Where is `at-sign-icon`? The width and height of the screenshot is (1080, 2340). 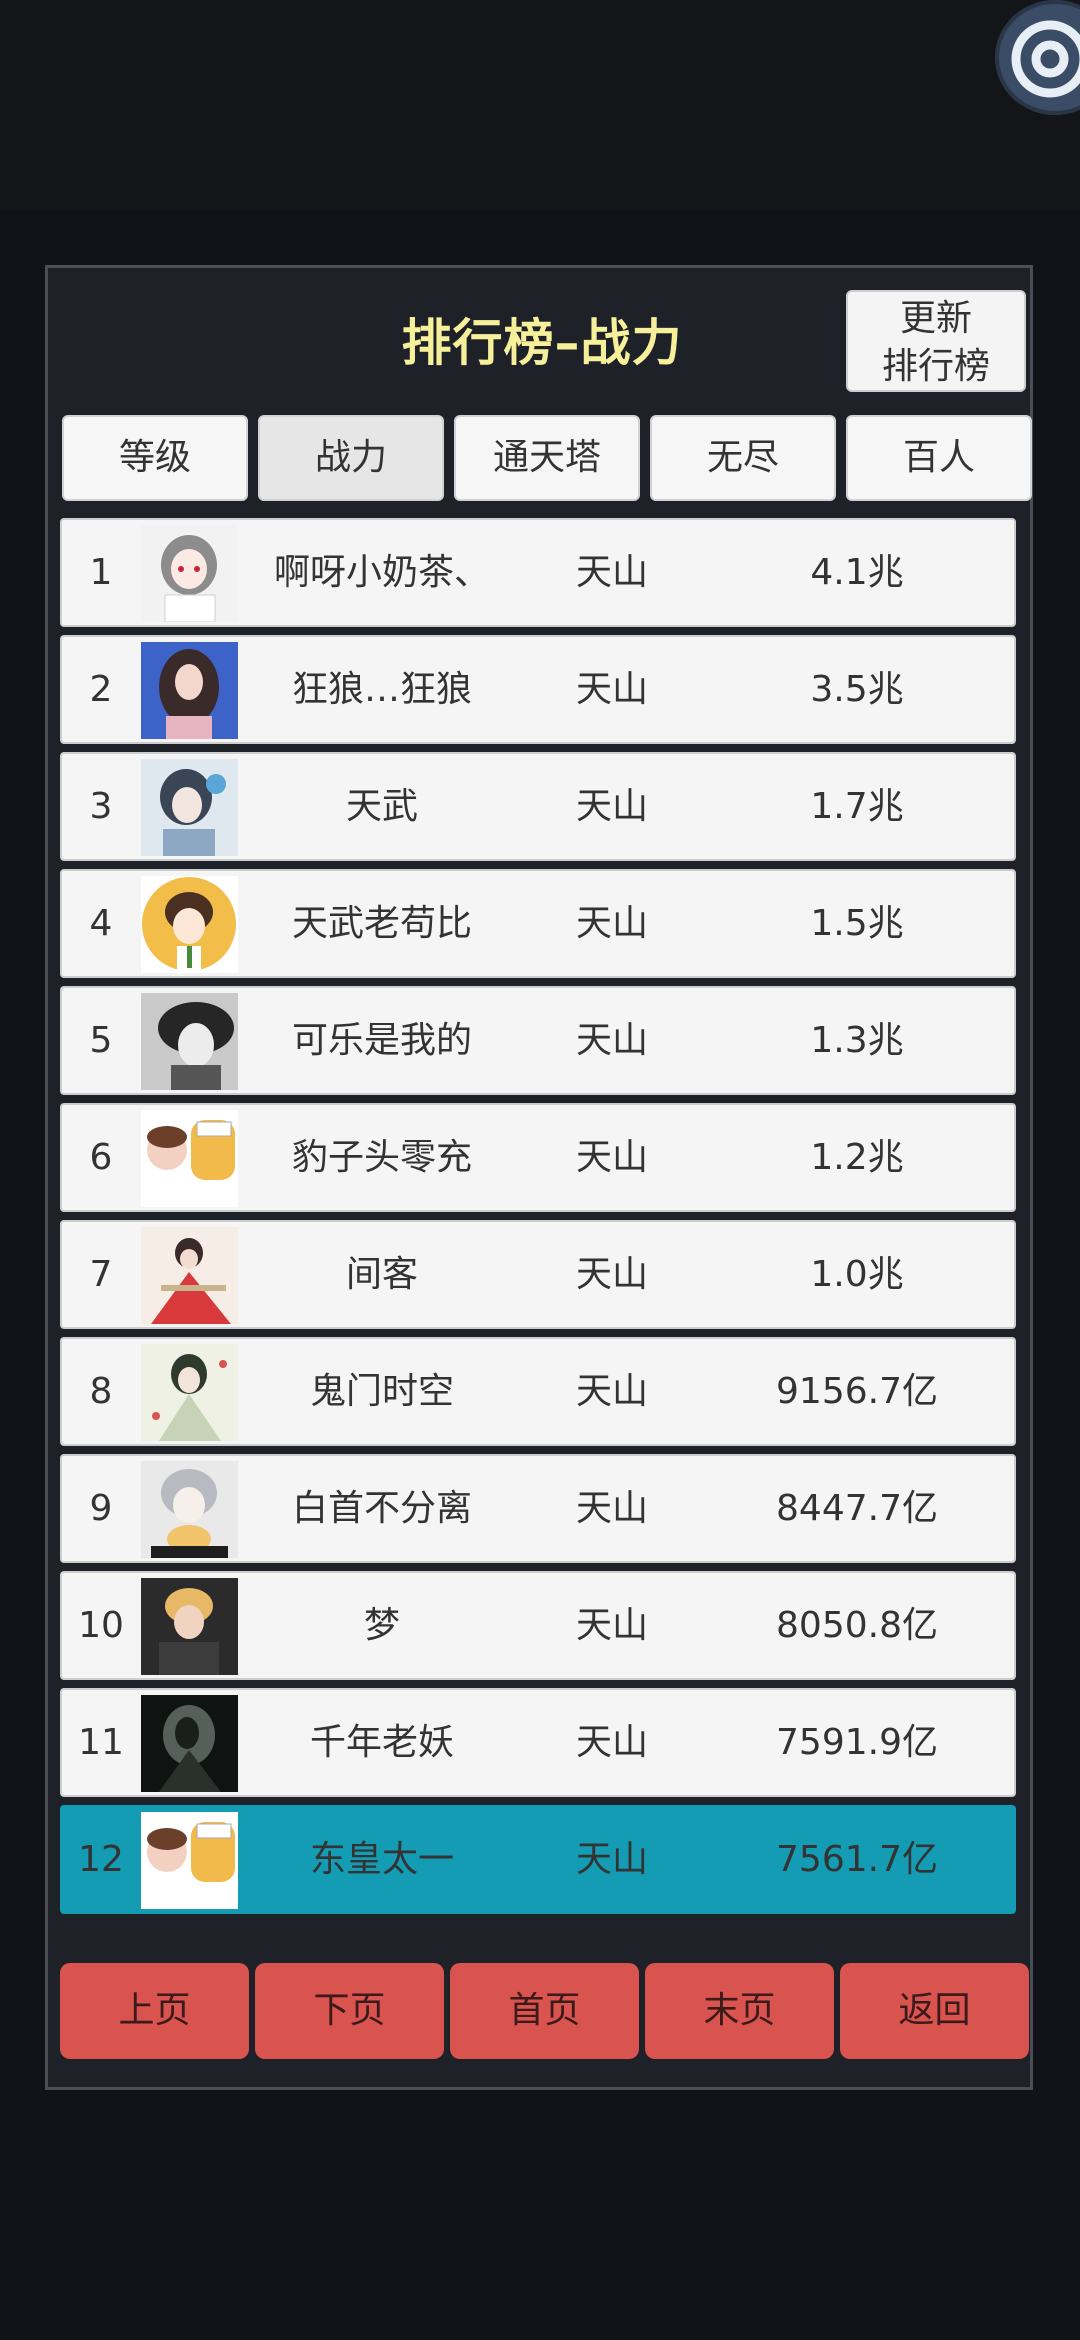
at-sign-icon is located at coordinates (1045, 59).